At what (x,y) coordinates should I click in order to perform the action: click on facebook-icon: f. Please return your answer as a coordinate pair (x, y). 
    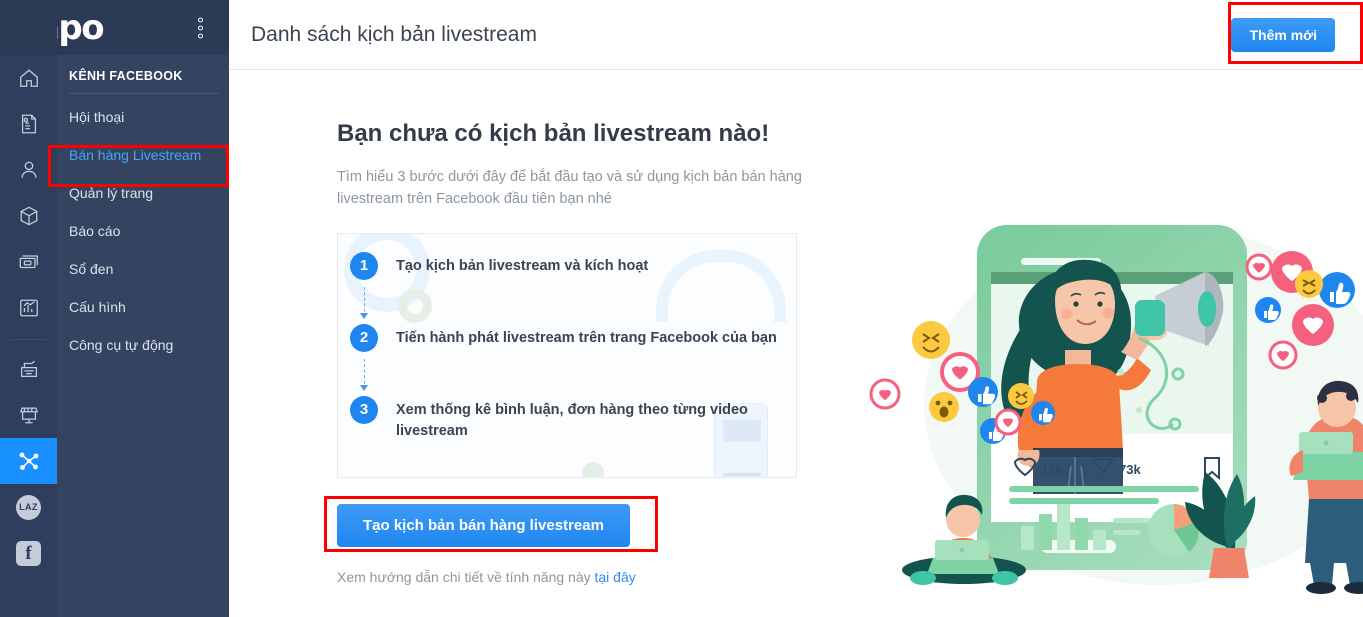
    Looking at the image, I should click on (28, 553).